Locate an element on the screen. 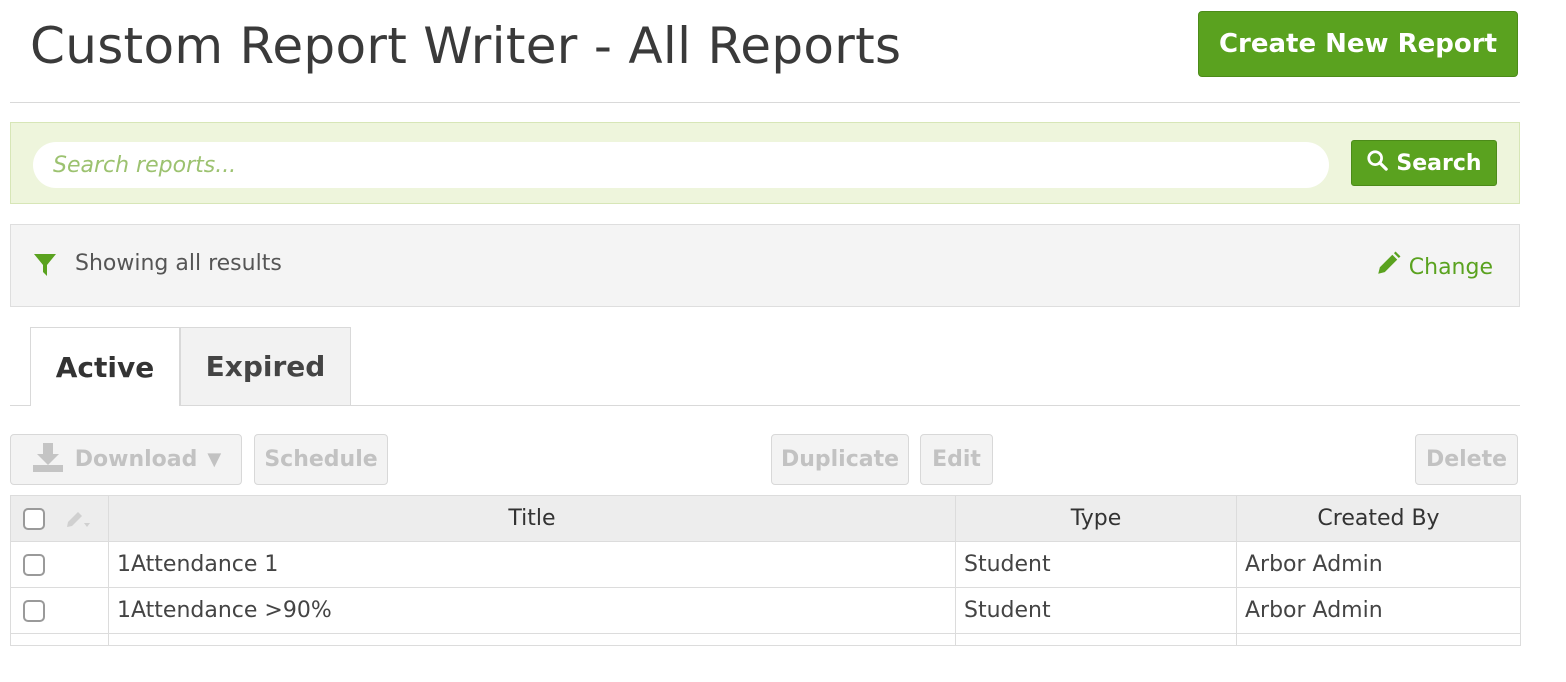 This screenshot has width=1566, height=682. caret-down-icon: ▼ is located at coordinates (214, 459).